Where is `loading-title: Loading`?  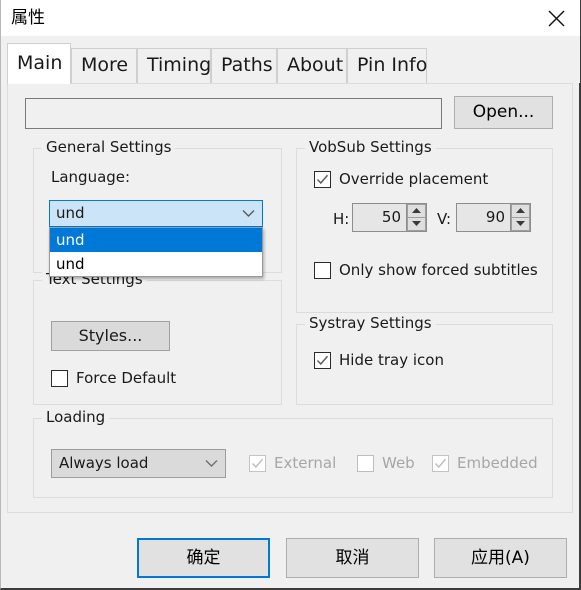
loading-title: Loading is located at coordinates (76, 417).